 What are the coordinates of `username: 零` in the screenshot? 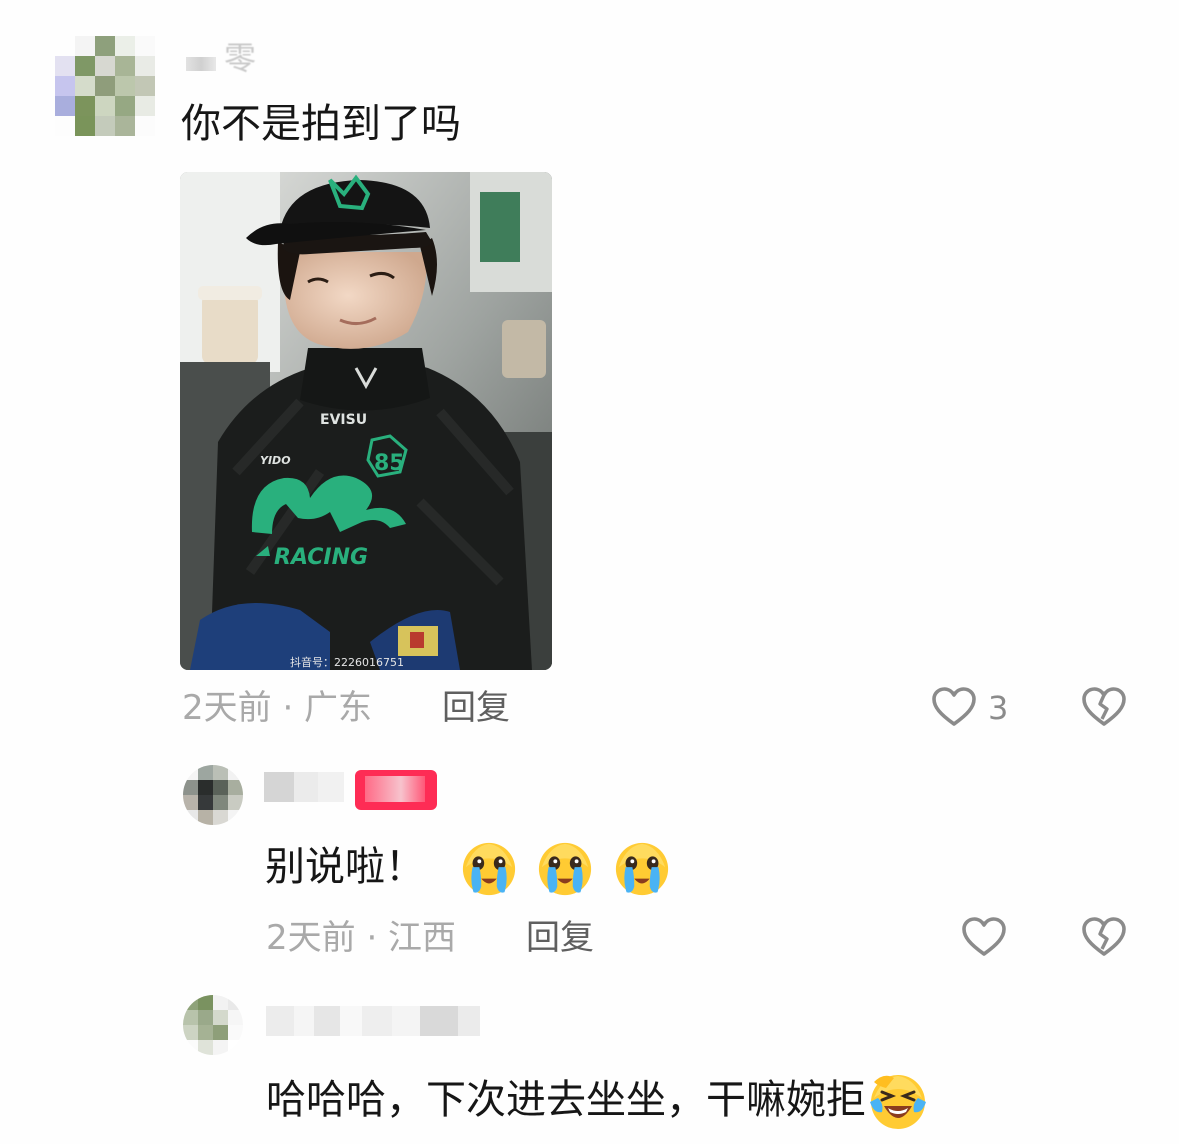 It's located at (221, 56).